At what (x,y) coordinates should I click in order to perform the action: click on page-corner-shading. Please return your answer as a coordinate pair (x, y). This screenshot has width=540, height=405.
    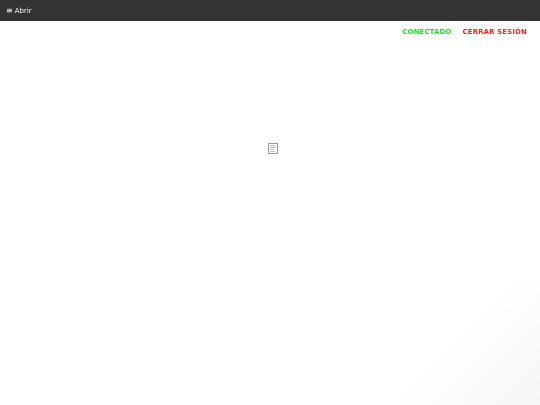
    Looking at the image, I should click on (470, 345).